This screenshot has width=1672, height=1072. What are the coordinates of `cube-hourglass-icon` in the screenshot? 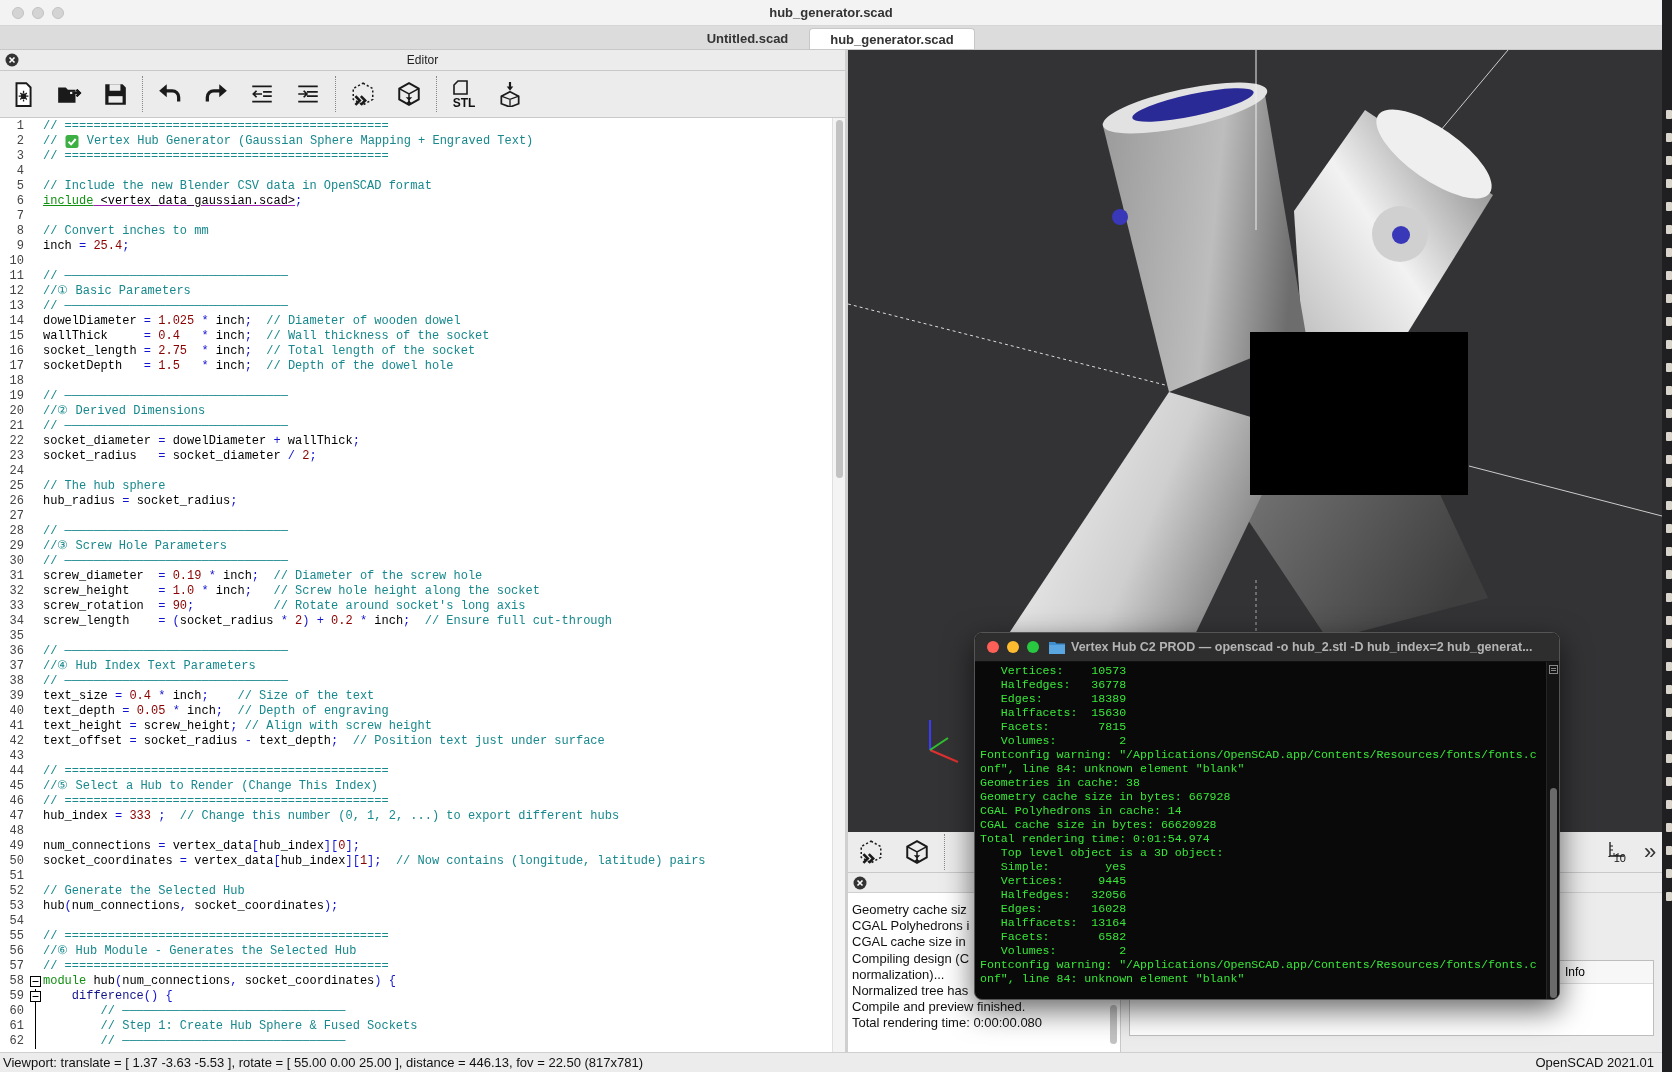 It's located at (409, 94).